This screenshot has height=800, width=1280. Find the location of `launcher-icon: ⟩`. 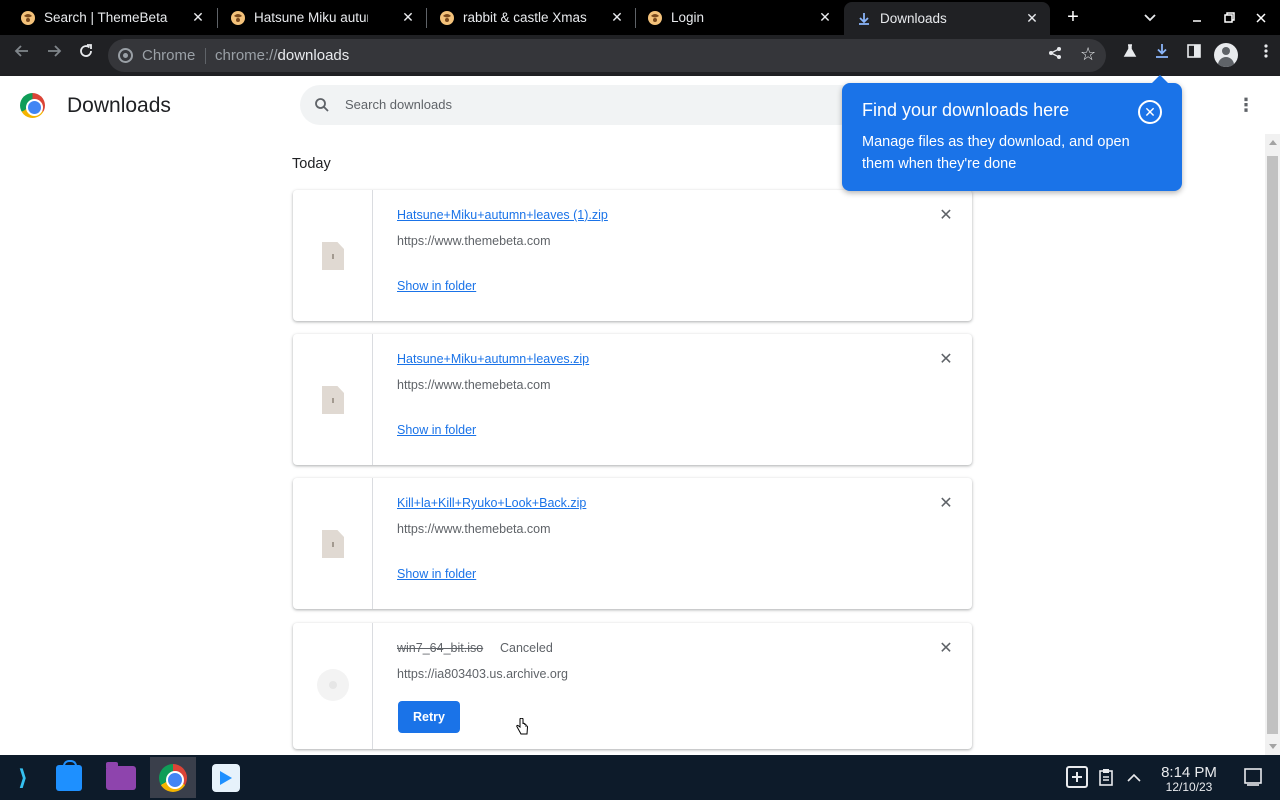

launcher-icon: ⟩ is located at coordinates (23, 777).